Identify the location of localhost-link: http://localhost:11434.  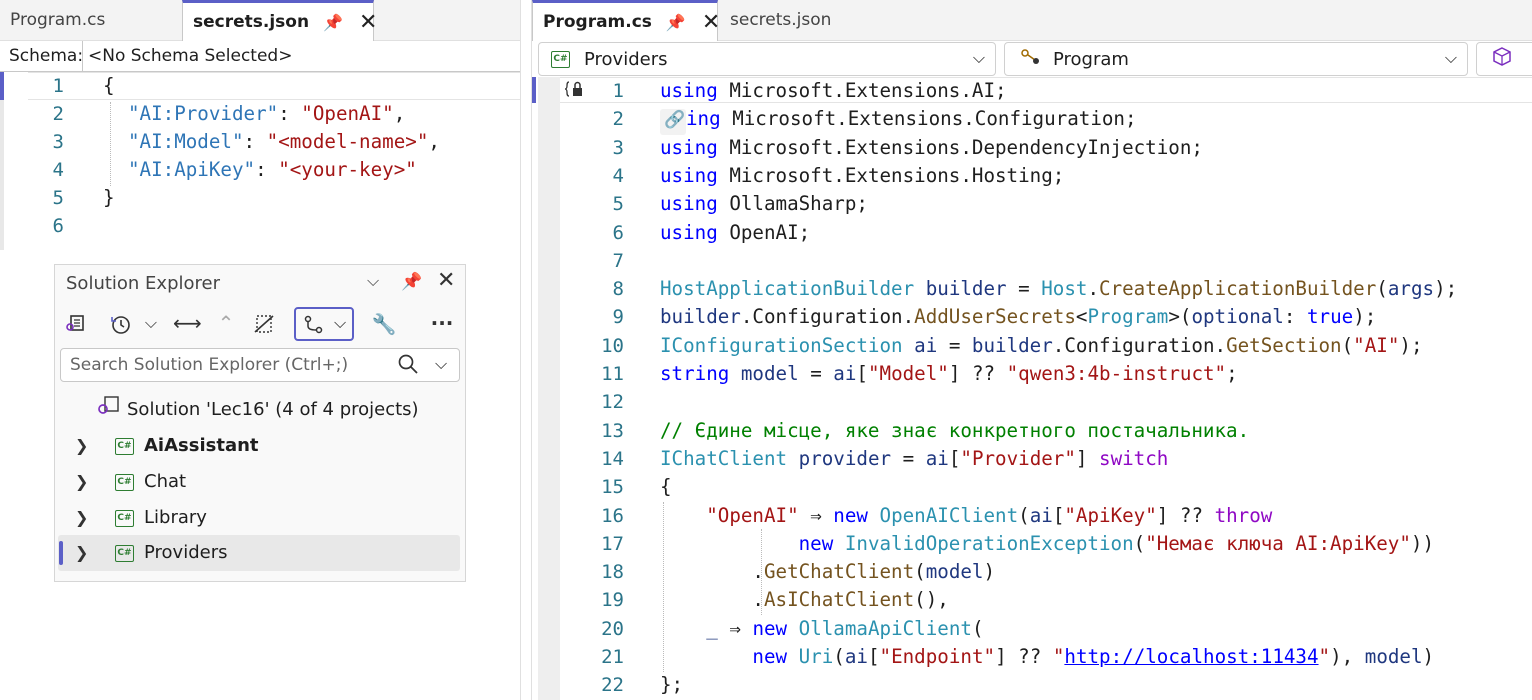
(1191, 656).